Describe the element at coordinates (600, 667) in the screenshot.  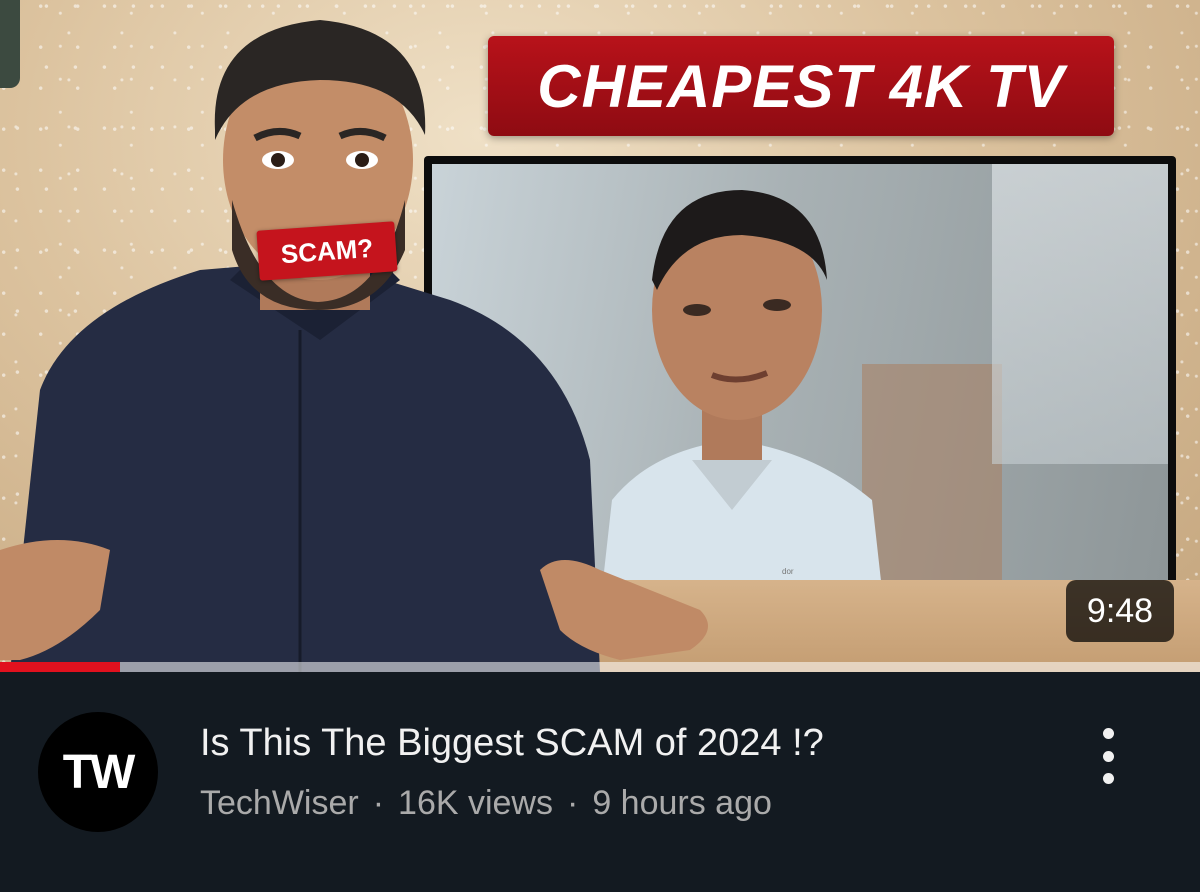
I see `watch-progress-bar` at that location.